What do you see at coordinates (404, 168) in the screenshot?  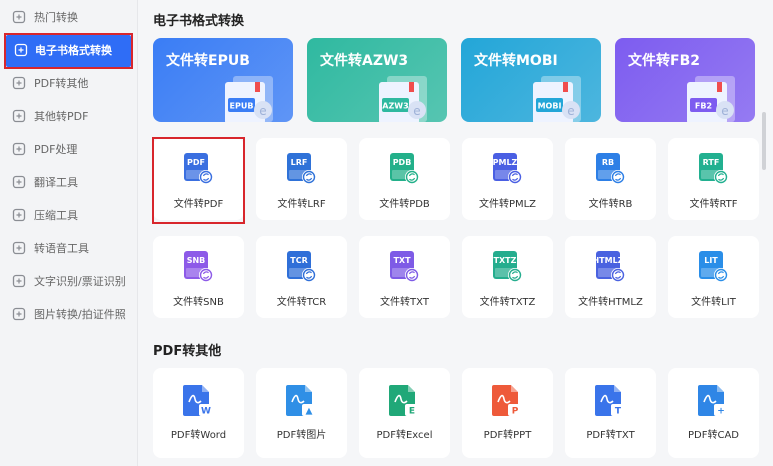 I see `pdb-file-icon: PDB` at bounding box center [404, 168].